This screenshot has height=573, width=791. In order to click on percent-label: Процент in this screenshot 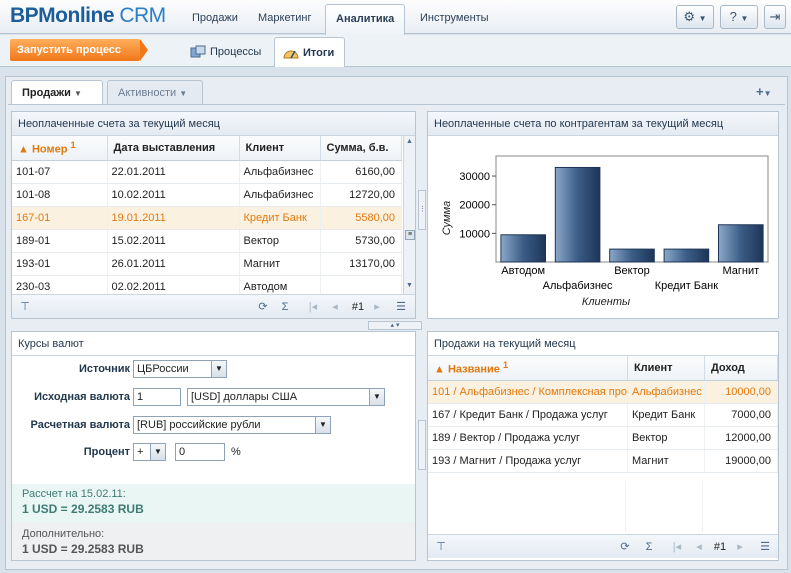, I will do `click(106, 452)`.